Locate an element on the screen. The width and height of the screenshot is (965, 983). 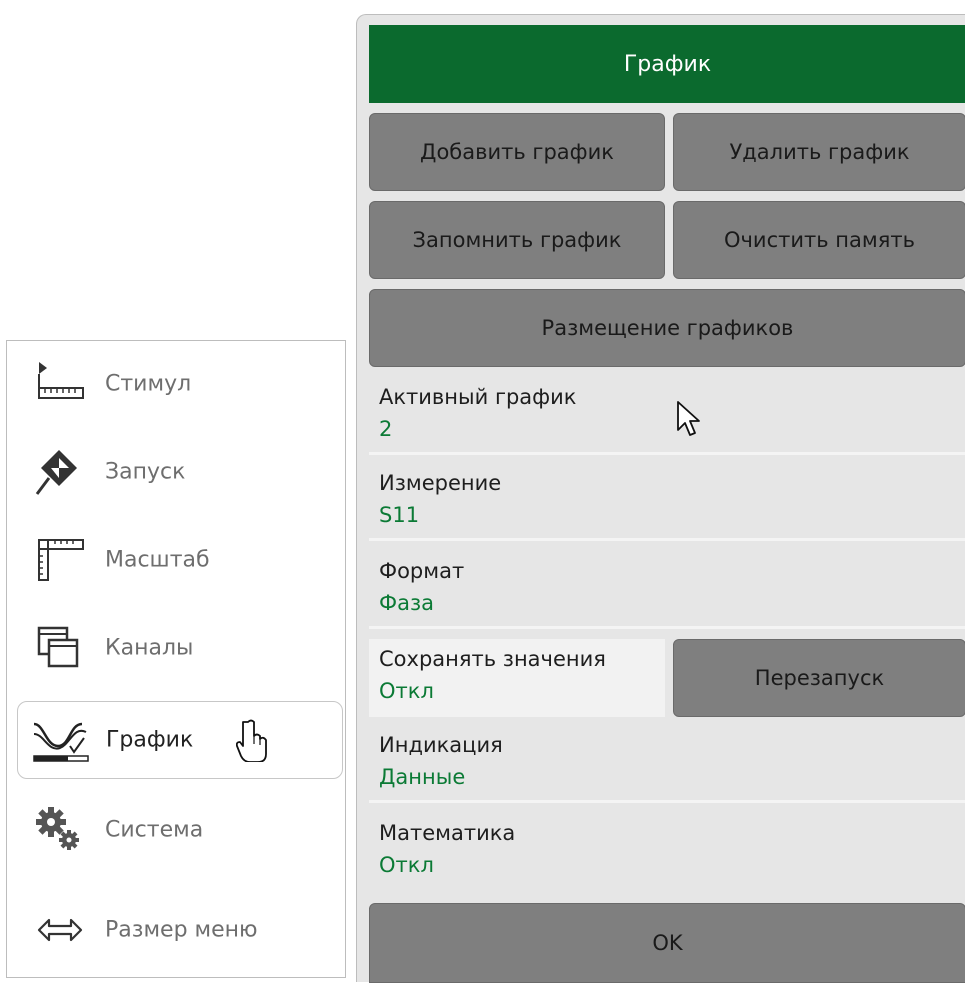
menu-item-label: Размер меню is located at coordinates (181, 930).